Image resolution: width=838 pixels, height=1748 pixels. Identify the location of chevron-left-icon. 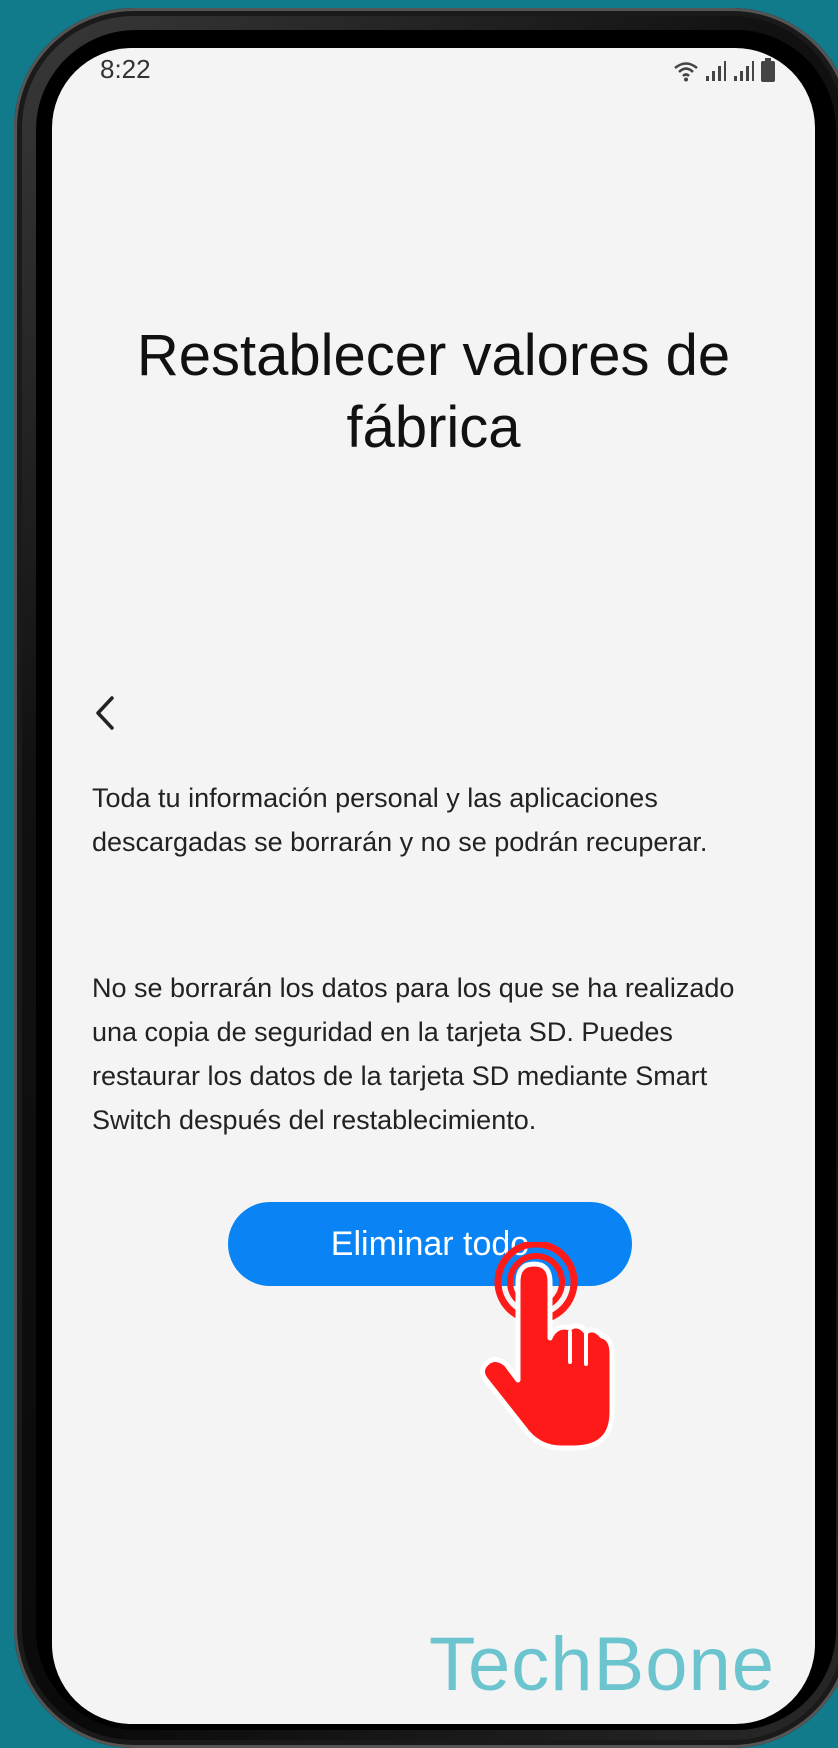
(106, 719).